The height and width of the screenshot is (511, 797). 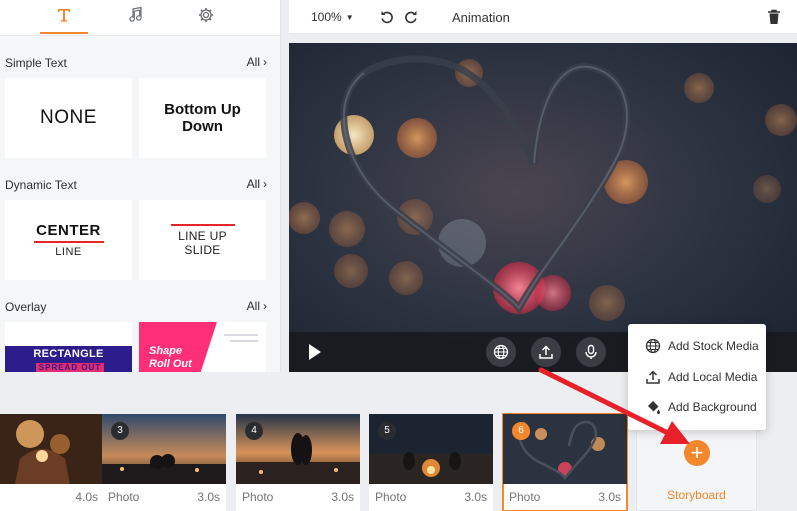 I want to click on menu-item-add-stock-media: Add Stock Media, so click(x=697, y=346).